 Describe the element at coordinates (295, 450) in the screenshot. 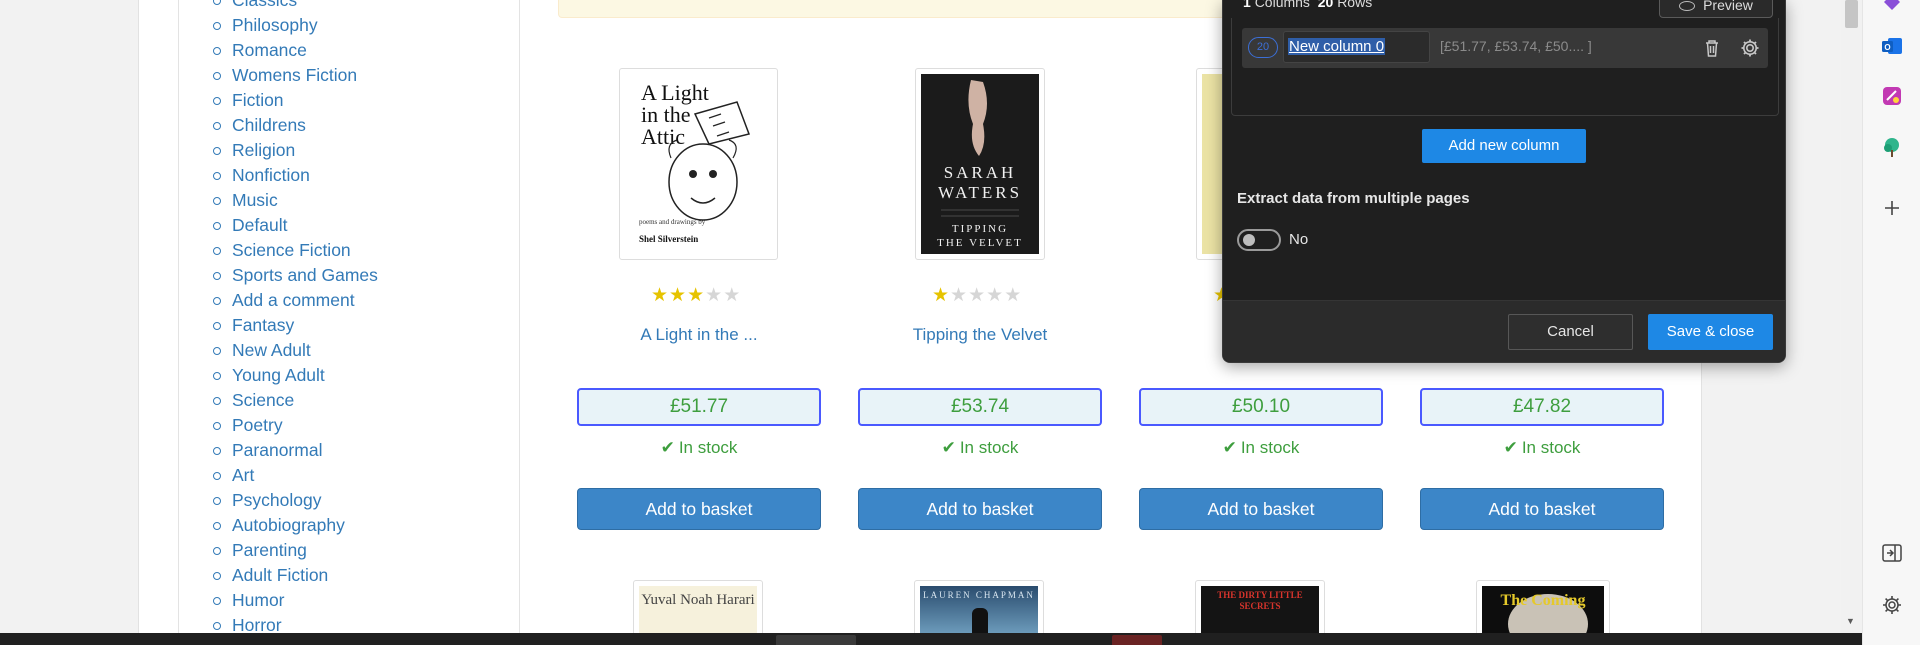

I see `category-link: Paranormal` at that location.